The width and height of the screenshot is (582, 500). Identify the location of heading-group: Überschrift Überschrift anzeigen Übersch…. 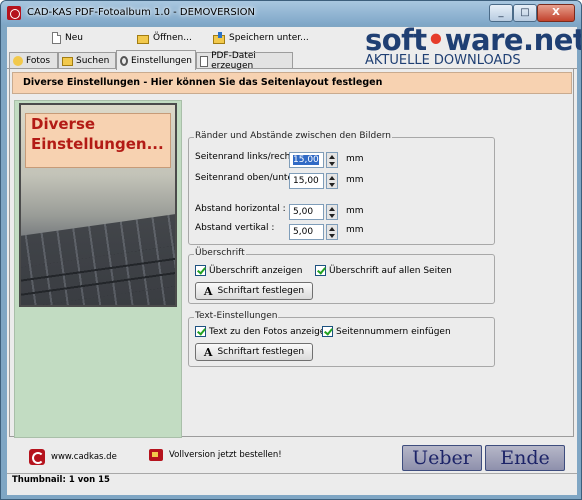
(341, 276).